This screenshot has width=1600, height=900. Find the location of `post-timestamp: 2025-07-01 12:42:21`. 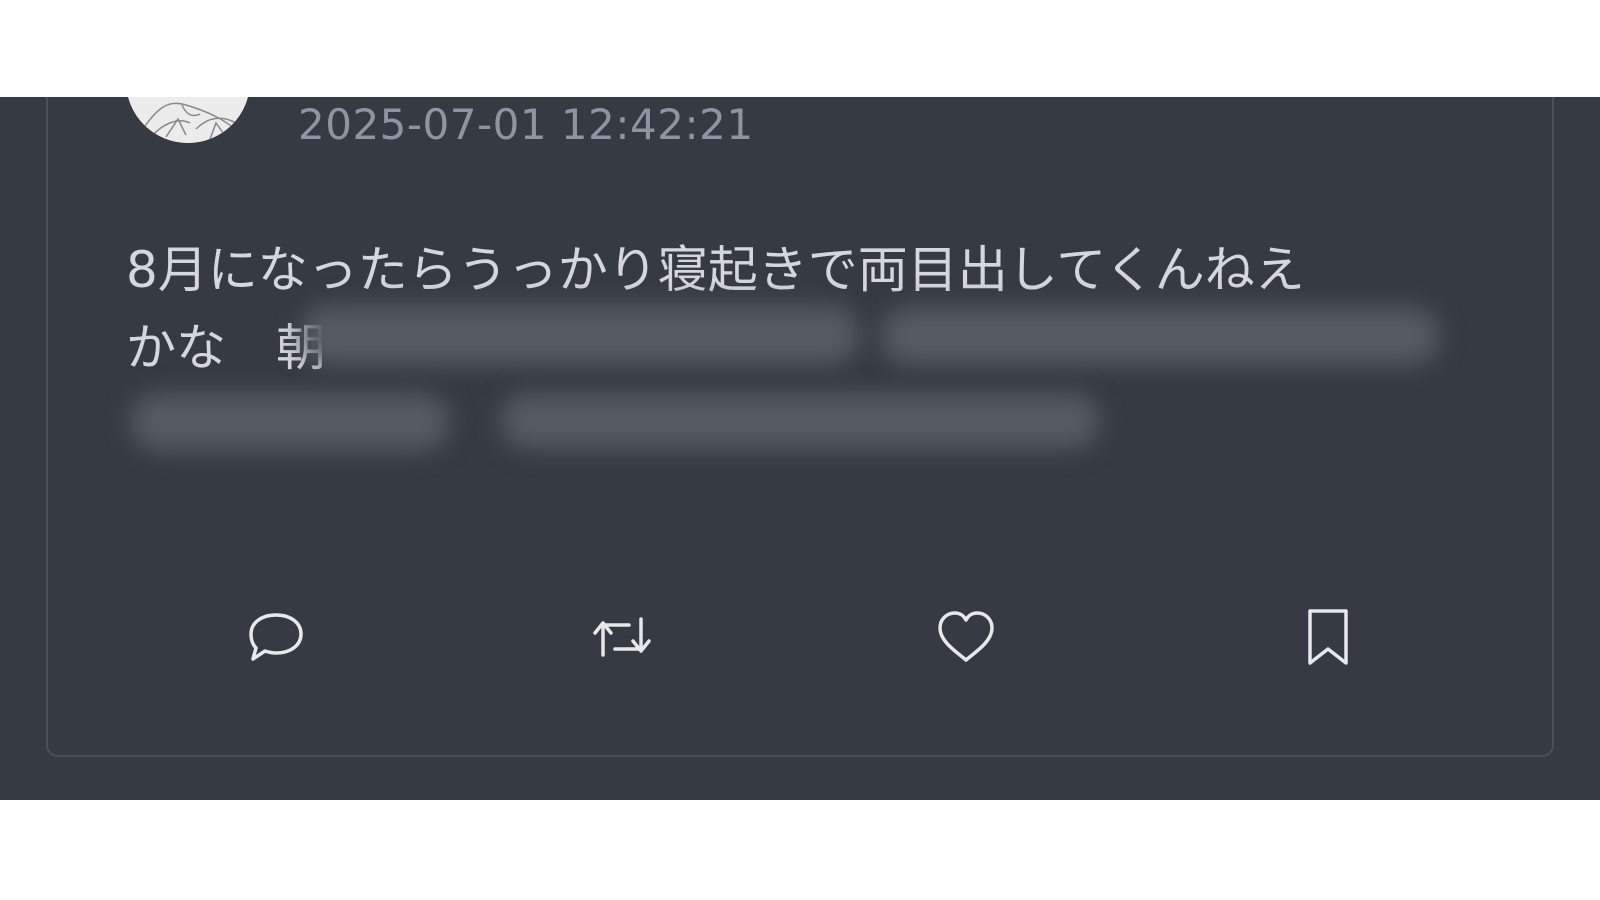

post-timestamp: 2025-07-01 12:42:21 is located at coordinates (526, 125).